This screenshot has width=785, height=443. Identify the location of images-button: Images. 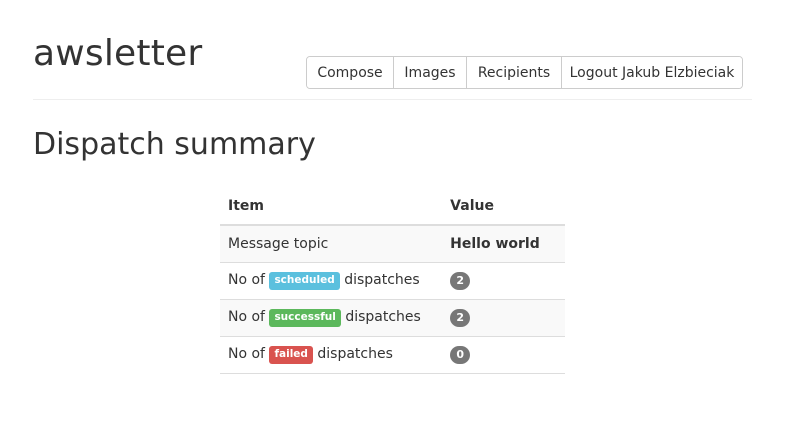
(430, 72).